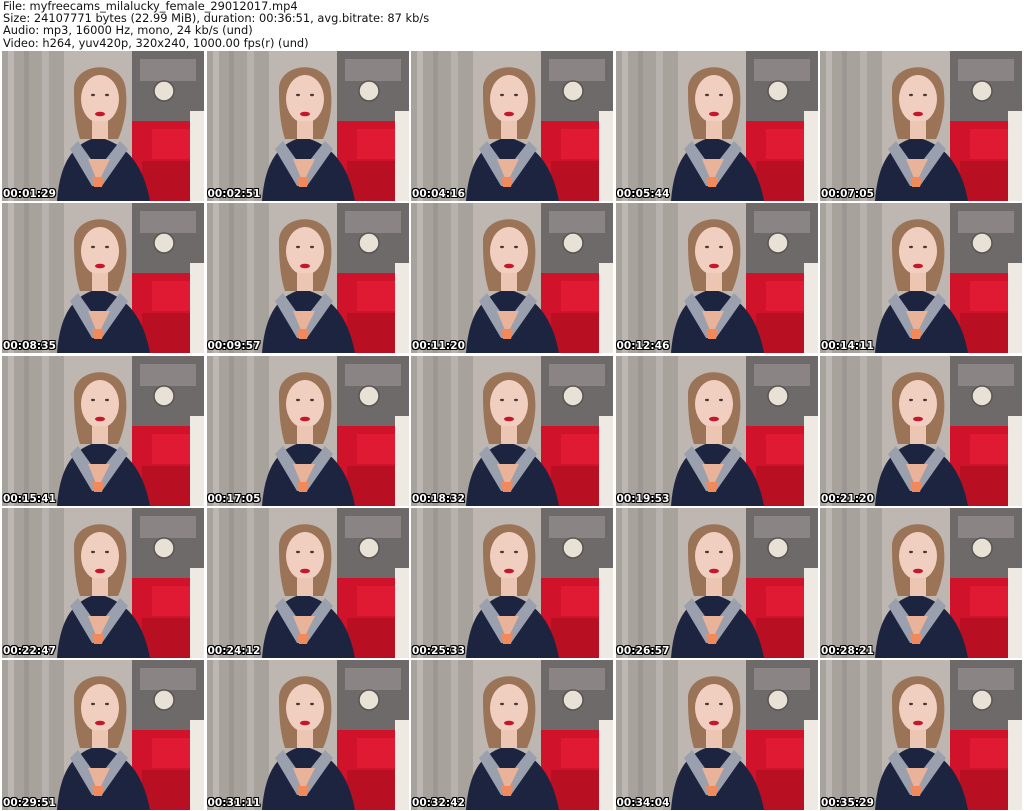 Image resolution: width=1024 pixels, height=811 pixels. What do you see at coordinates (30, 346) in the screenshot?
I see `thumbnail-timestamp: 00:08:35` at bounding box center [30, 346].